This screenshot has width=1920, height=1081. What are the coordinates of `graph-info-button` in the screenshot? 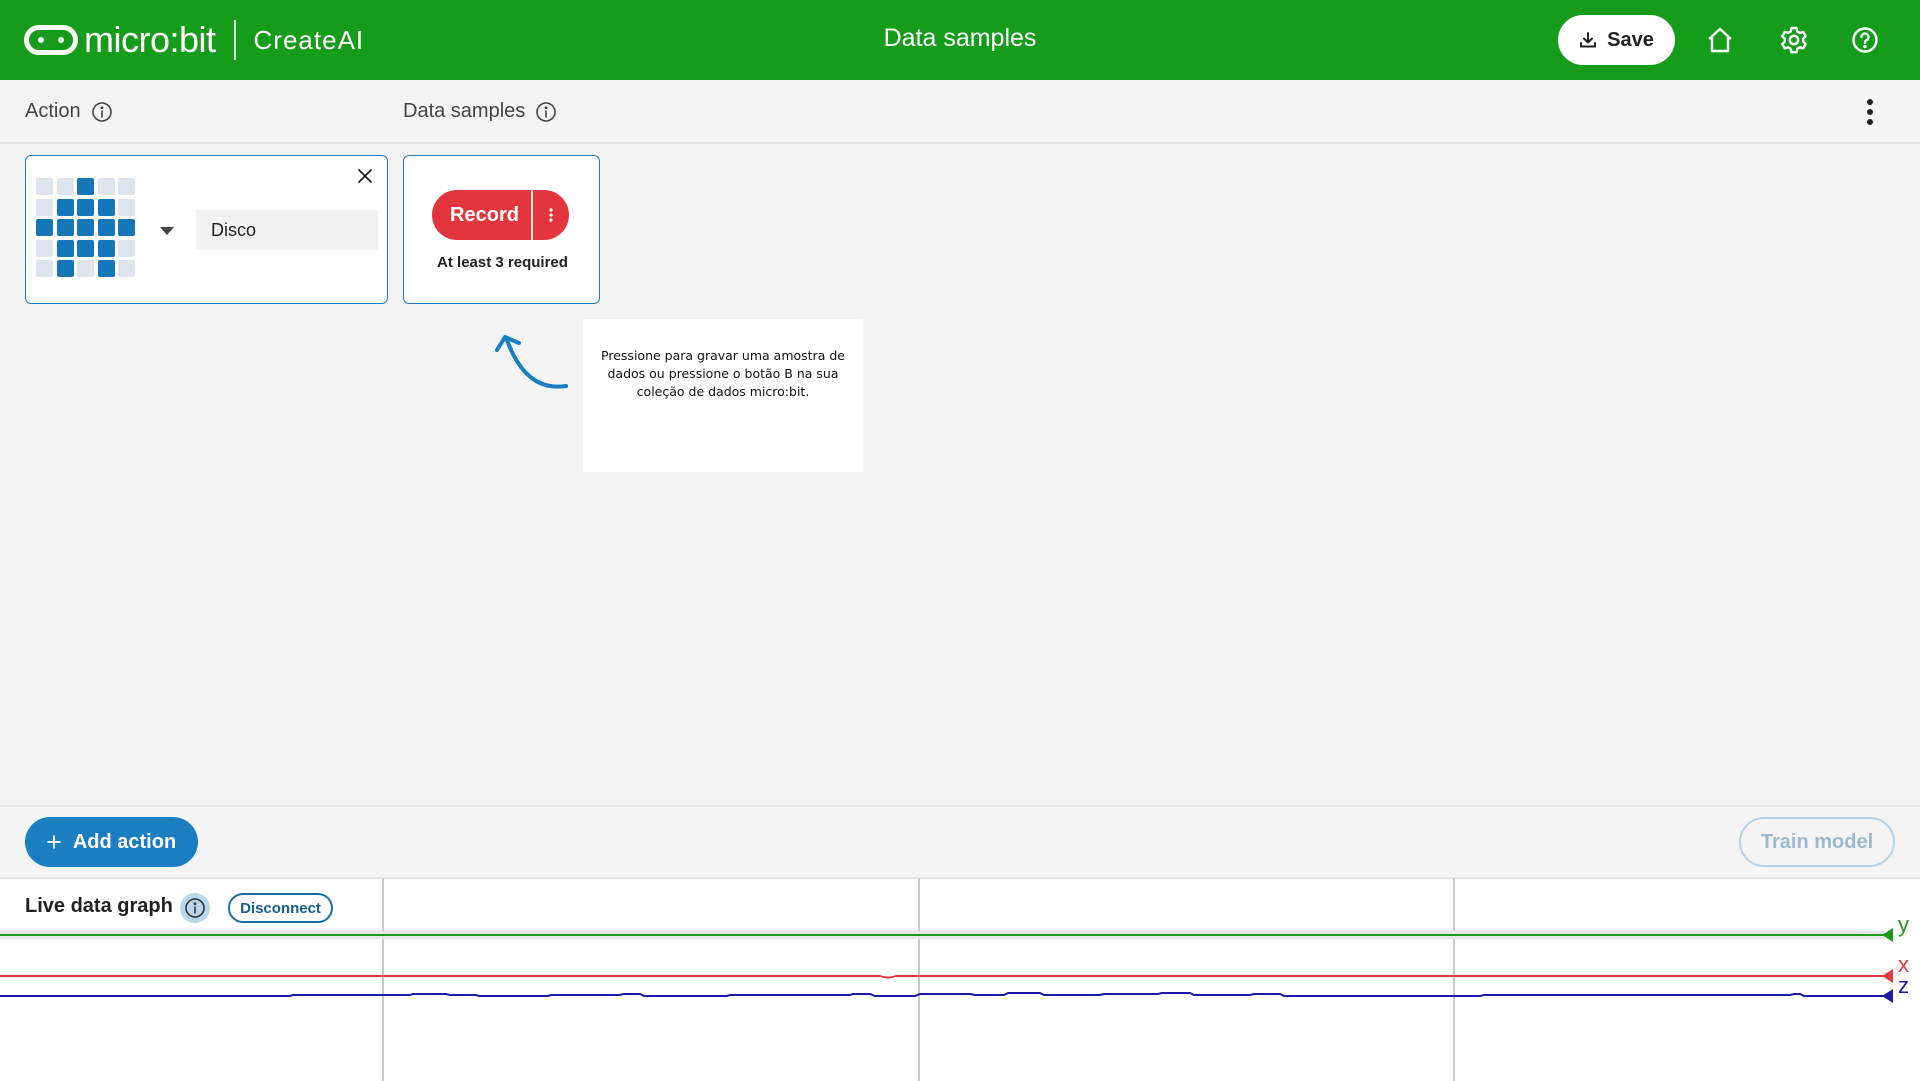 It's located at (195, 908).